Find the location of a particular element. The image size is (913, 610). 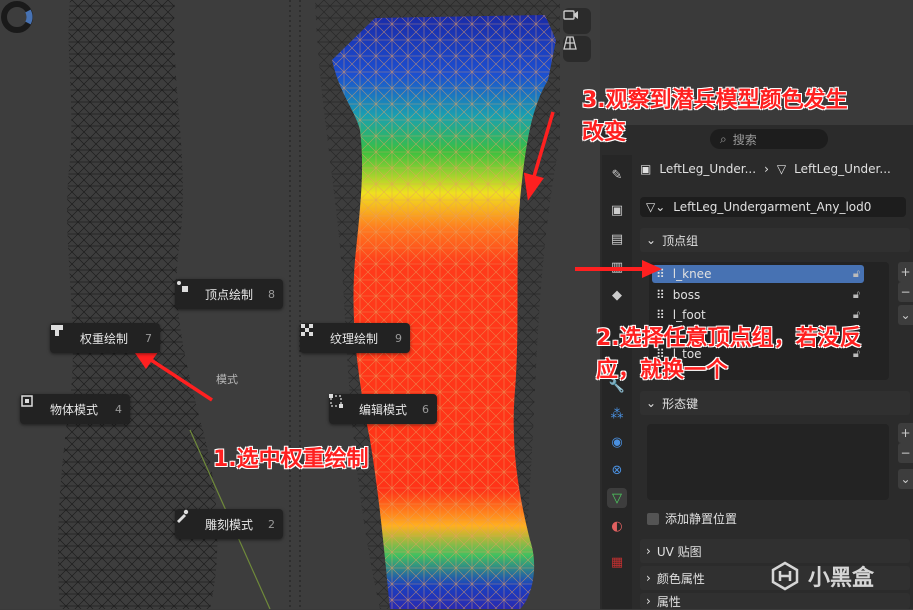

annotation-step1: 1.选中权重绘制 is located at coordinates (291, 459).